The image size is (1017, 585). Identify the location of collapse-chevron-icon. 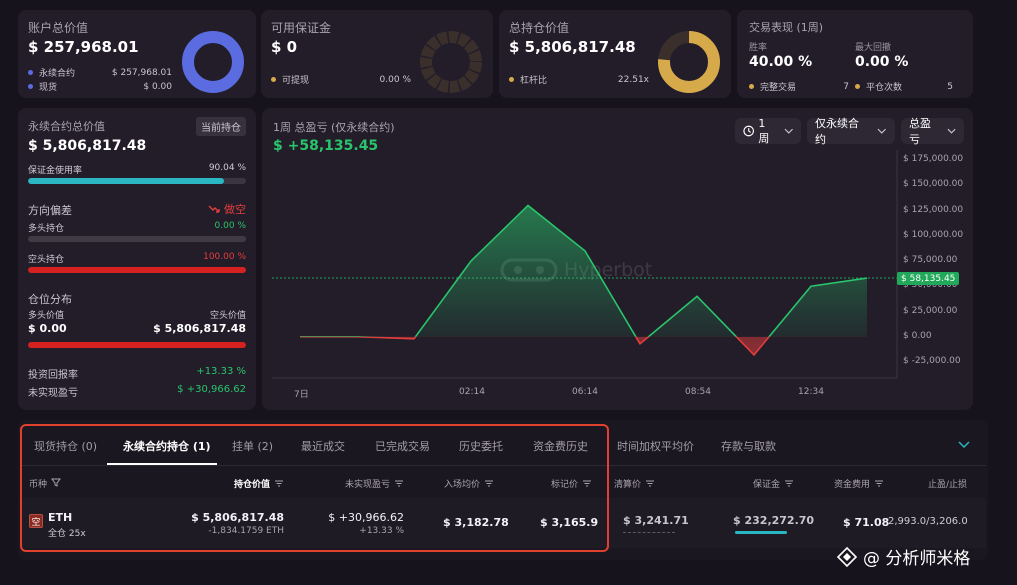
(964, 445).